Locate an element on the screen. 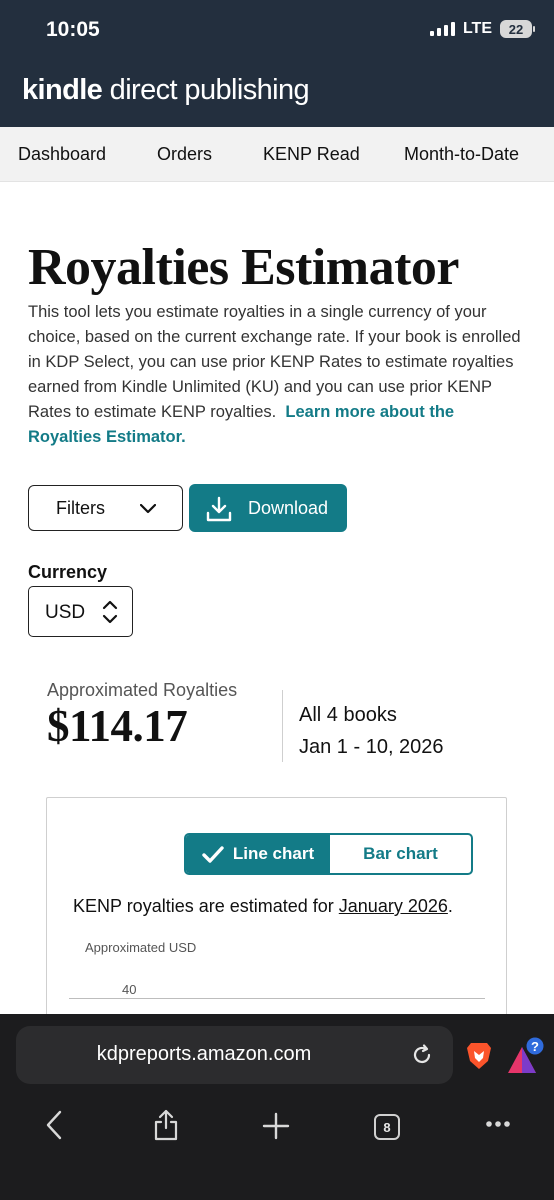 Image resolution: width=554 pixels, height=1200 pixels. filters-label: Filters is located at coordinates (80, 507).